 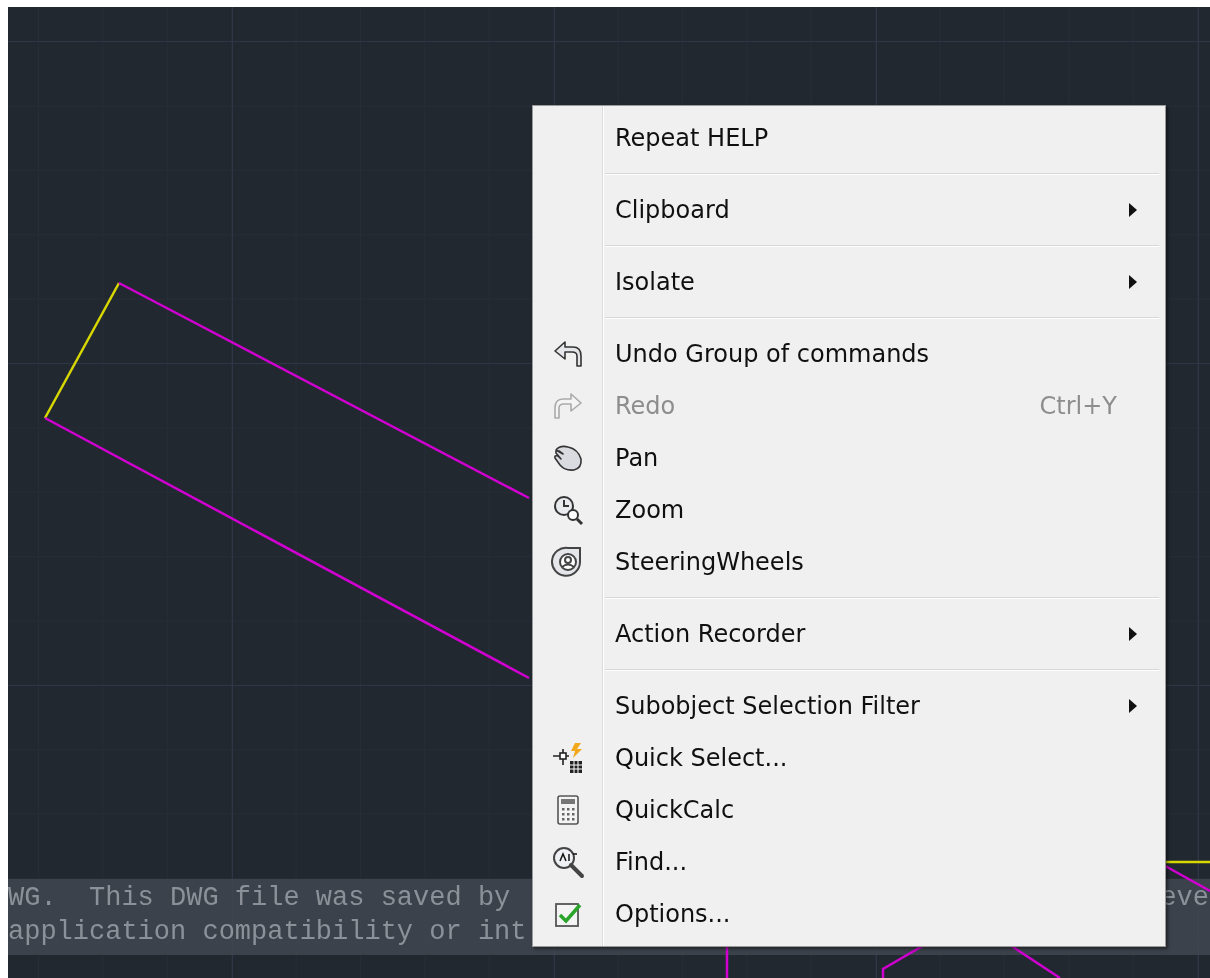 What do you see at coordinates (849, 282) in the screenshot?
I see `menu-item: Isolate` at bounding box center [849, 282].